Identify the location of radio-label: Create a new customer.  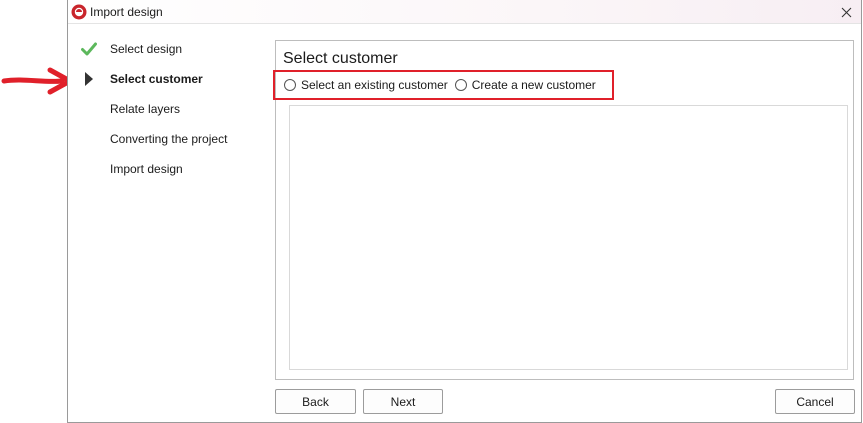
(533, 85).